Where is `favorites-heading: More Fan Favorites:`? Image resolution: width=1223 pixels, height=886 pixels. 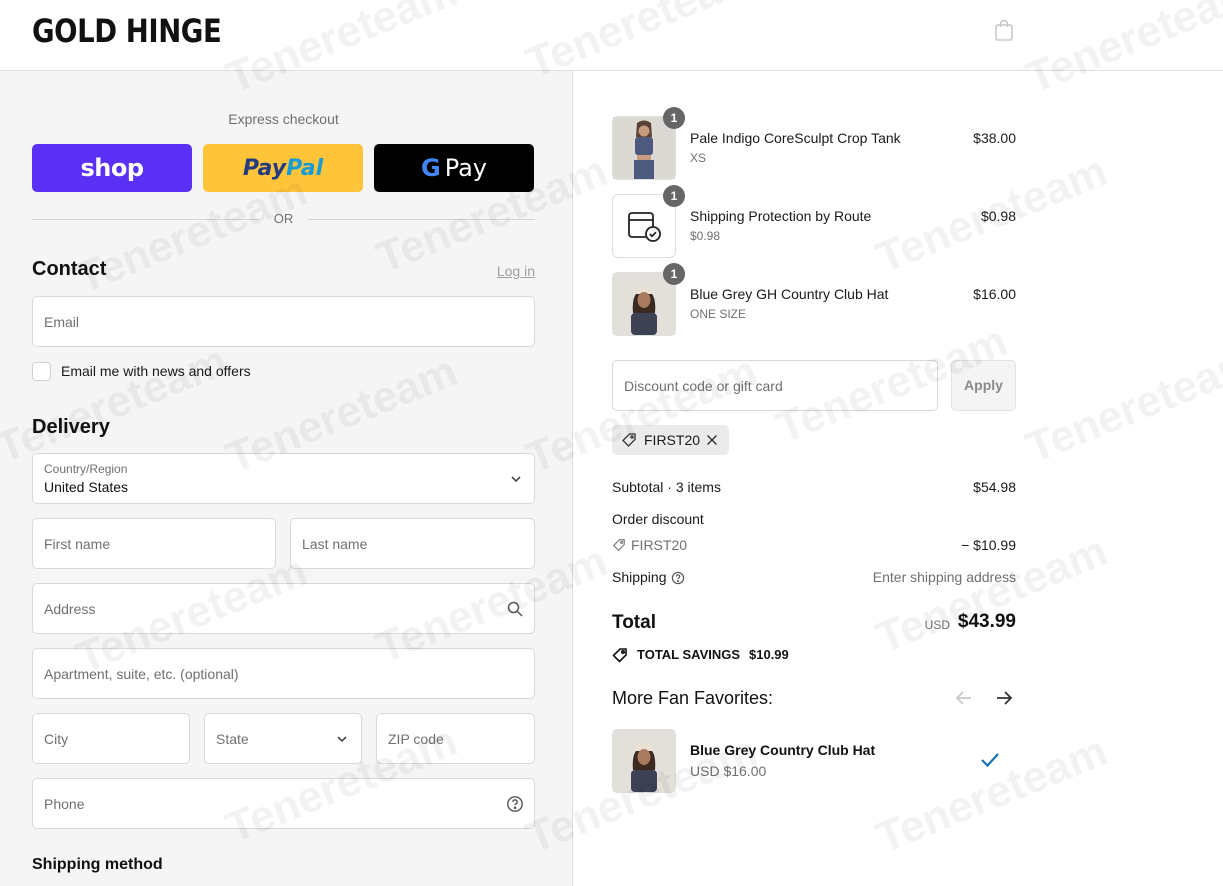
favorites-heading: More Fan Favorites: is located at coordinates (693, 698).